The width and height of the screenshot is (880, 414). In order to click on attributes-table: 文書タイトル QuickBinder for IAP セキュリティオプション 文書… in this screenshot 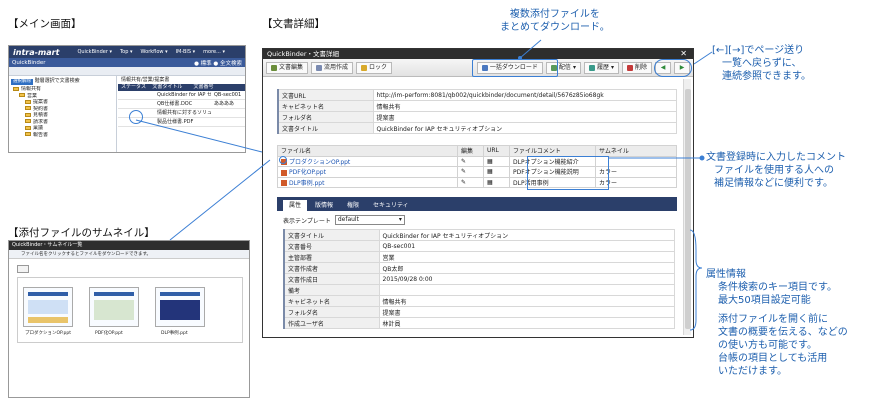, I will do `click(479, 279)`.